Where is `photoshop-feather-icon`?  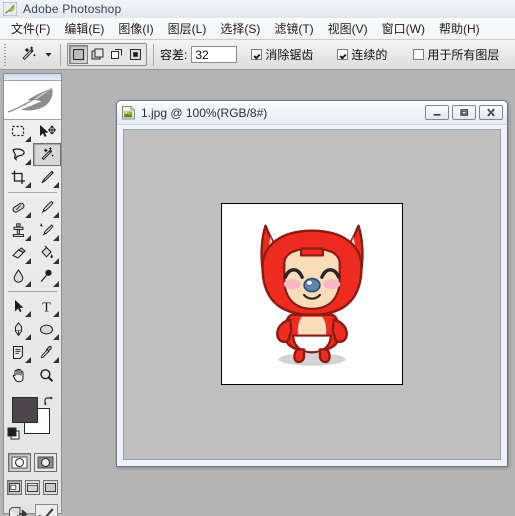
photoshop-feather-icon is located at coordinates (10, 9).